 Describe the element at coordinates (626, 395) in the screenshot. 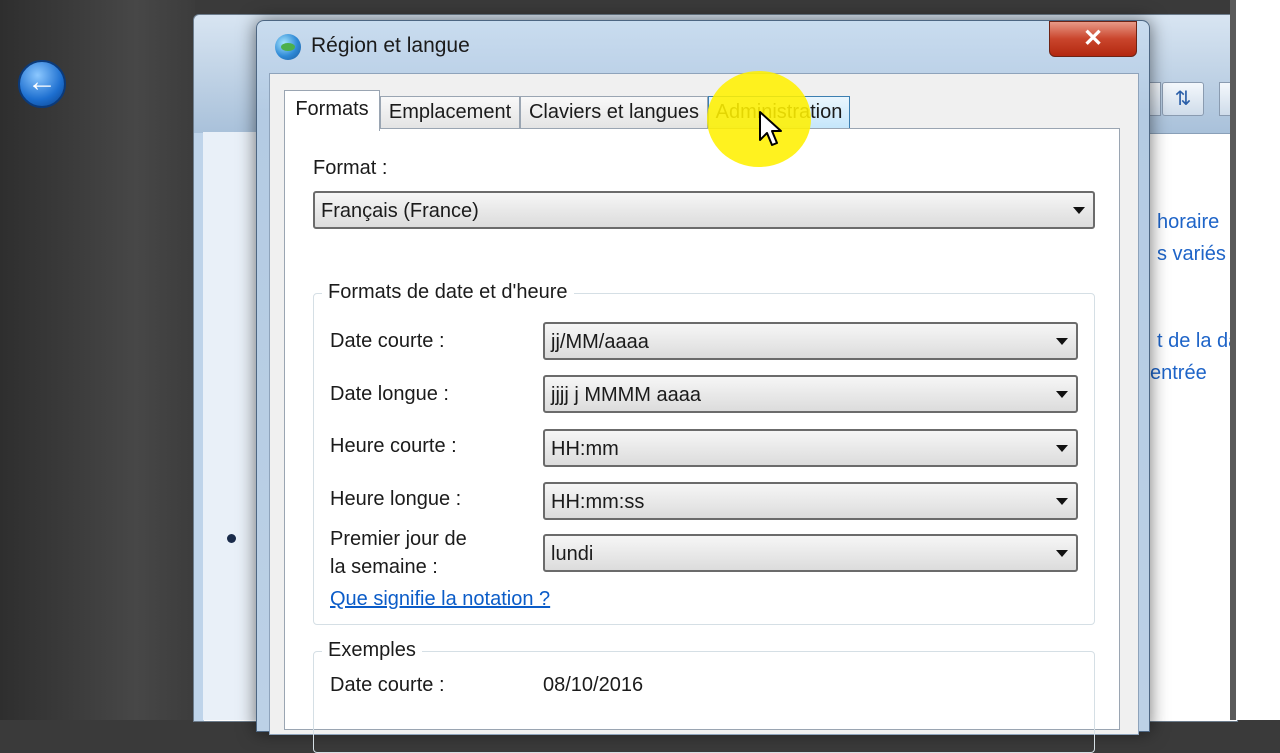

I see `date-longue-value: jjjj j MMMM aaaa` at that location.